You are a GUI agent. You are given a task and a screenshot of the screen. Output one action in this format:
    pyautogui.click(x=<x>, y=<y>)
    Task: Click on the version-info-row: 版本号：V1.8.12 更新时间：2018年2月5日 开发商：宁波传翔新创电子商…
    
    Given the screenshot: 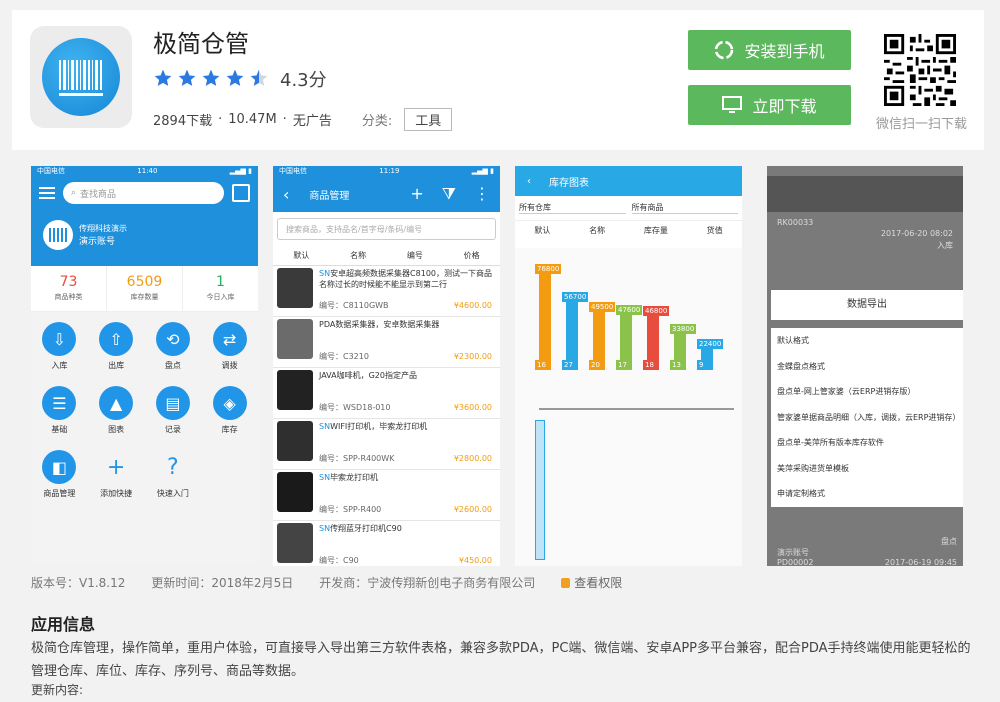 What is the action you would take?
    pyautogui.click(x=326, y=582)
    